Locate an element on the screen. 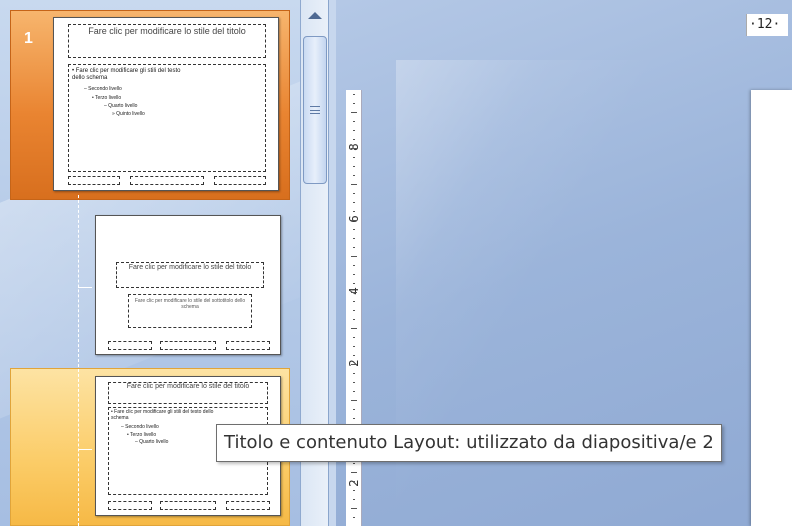 The height and width of the screenshot is (526, 792). body-level-3: • Terzo livello is located at coordinates (107, 97).